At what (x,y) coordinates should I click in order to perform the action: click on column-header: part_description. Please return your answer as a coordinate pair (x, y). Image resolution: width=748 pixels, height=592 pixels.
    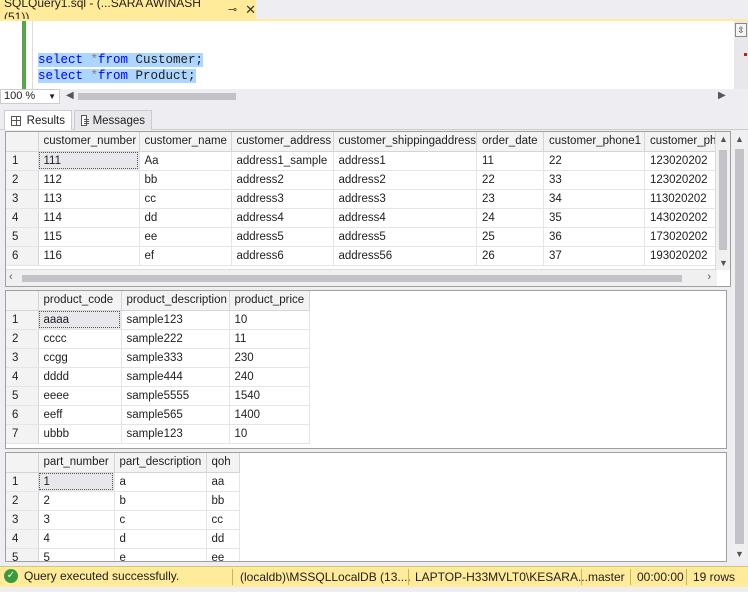
    Looking at the image, I should click on (160, 463).